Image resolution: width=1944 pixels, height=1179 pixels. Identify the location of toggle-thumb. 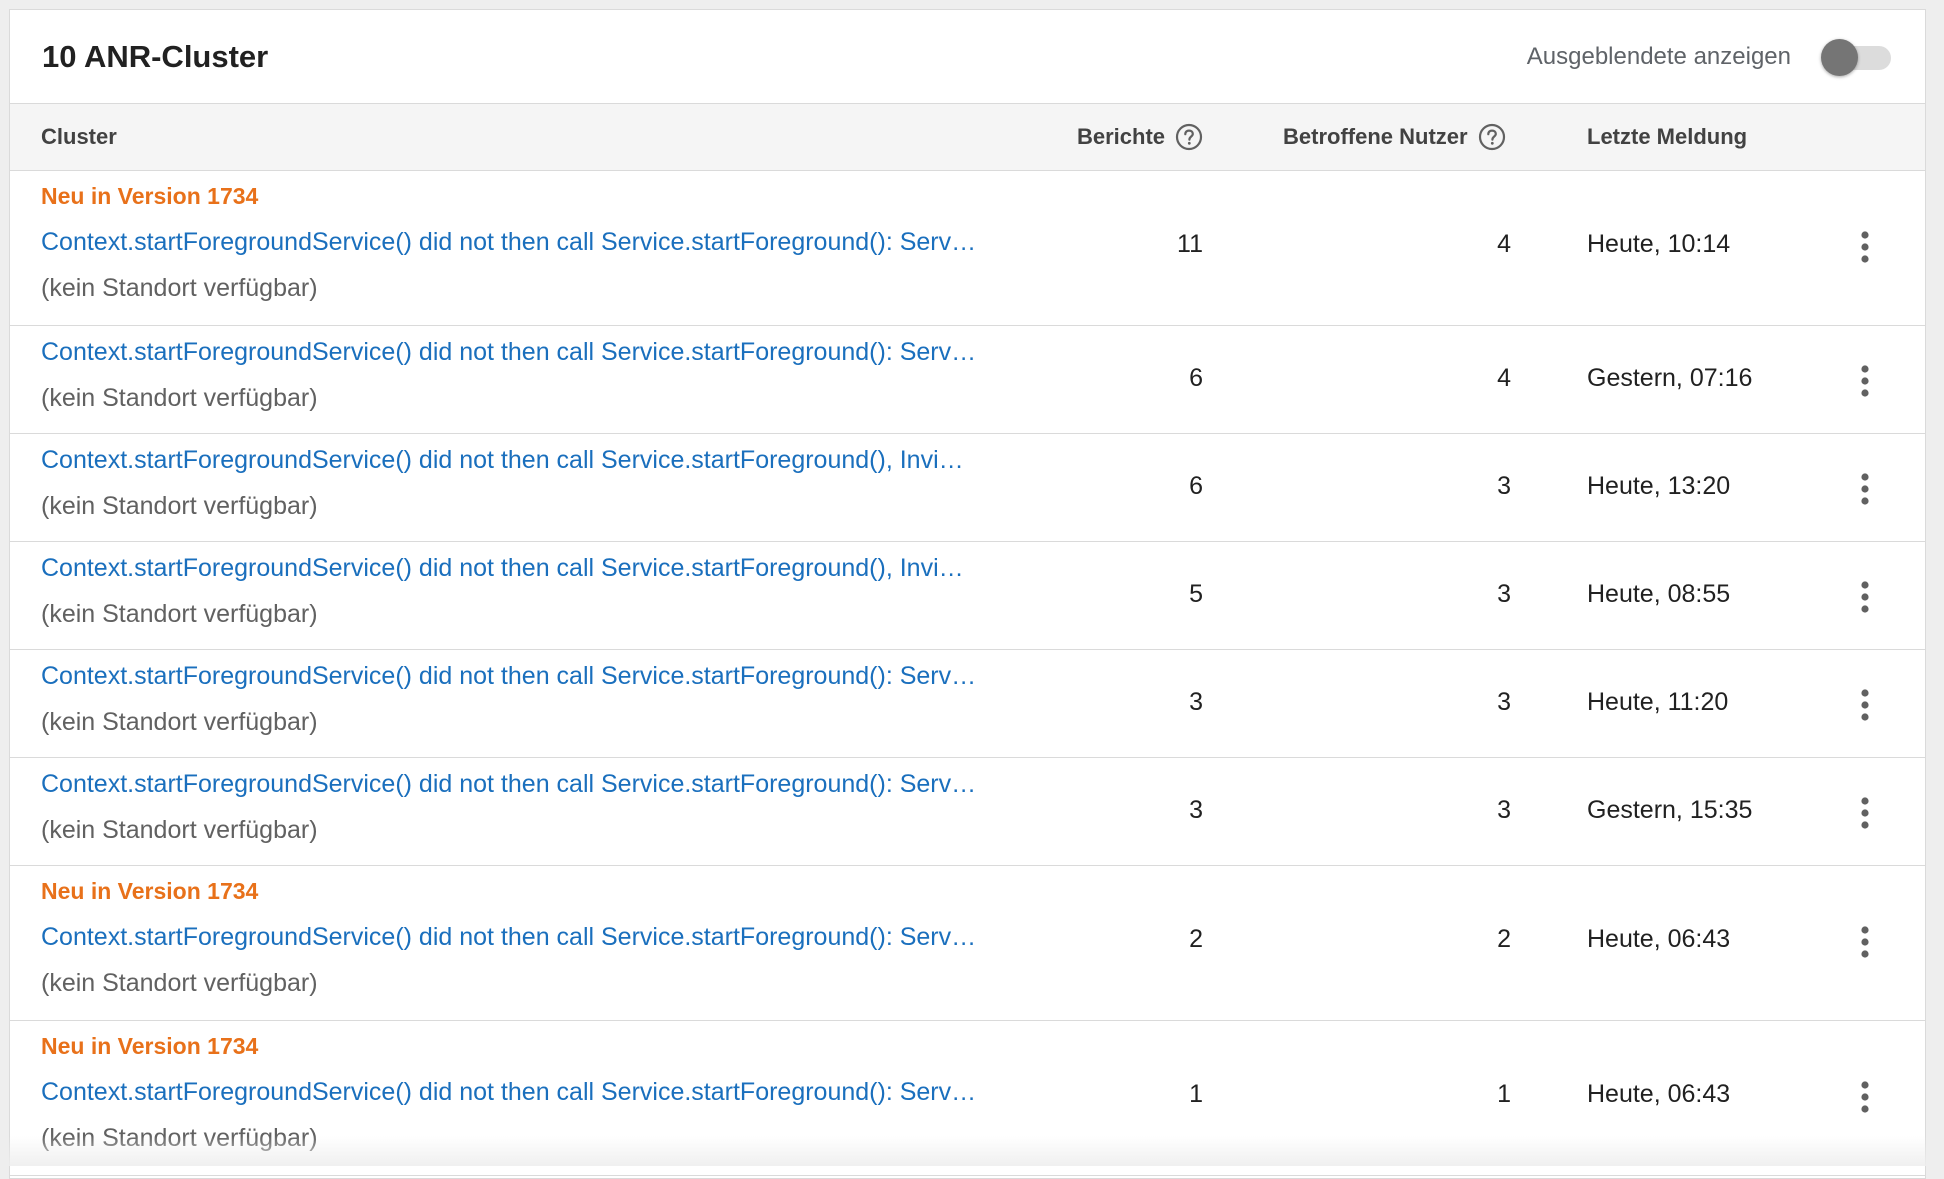
(1839, 57).